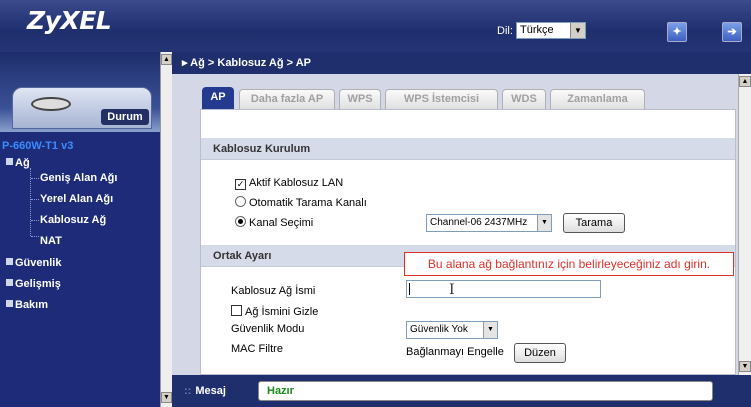 This screenshot has width=751, height=407. Describe the element at coordinates (240, 184) in the screenshot. I see `checkbox-icon: ✓` at that location.